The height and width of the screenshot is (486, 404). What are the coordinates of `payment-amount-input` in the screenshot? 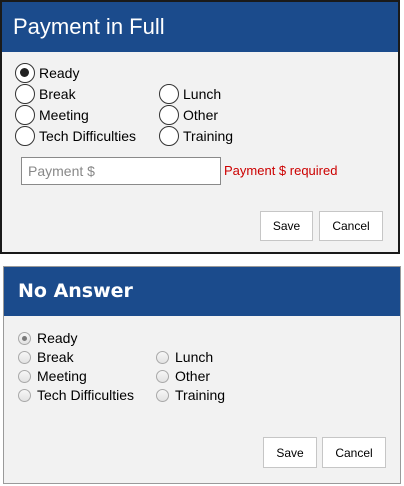 It's located at (121, 171).